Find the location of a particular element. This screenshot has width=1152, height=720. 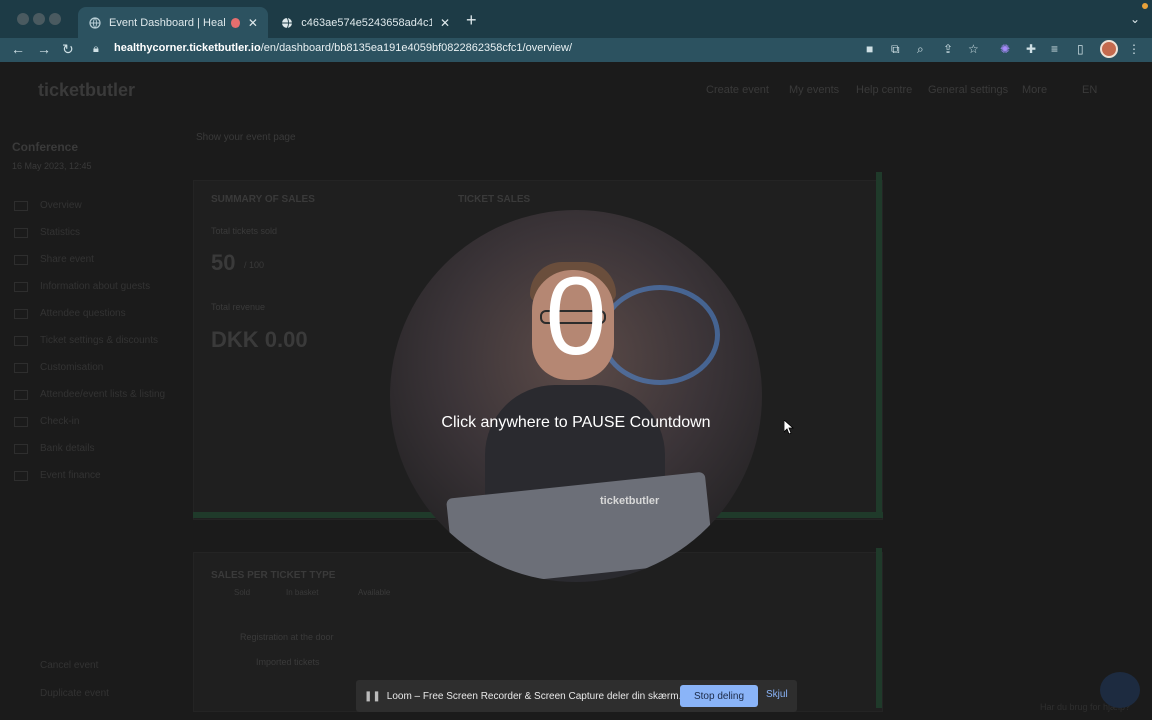

row-imported: Imported tickets is located at coordinates (288, 662).